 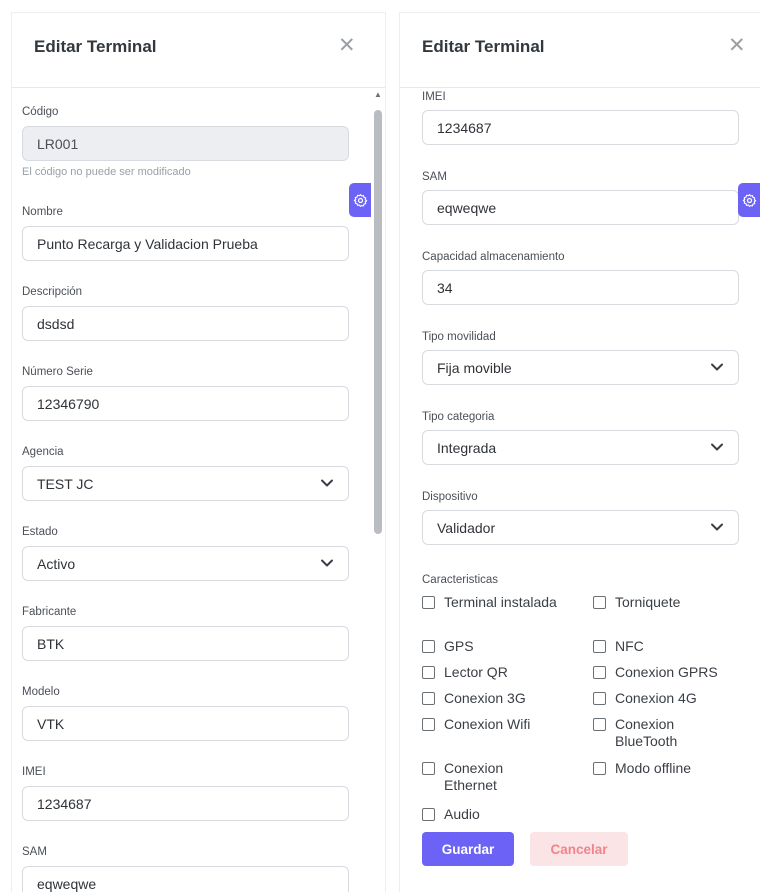 What do you see at coordinates (629, 646) in the screenshot?
I see `checkbox-label: NFC` at bounding box center [629, 646].